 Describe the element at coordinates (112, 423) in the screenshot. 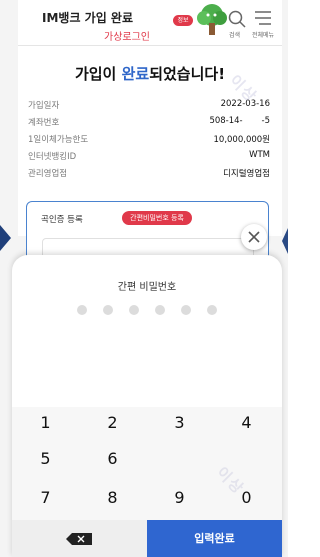

I see `key-2: 2` at that location.